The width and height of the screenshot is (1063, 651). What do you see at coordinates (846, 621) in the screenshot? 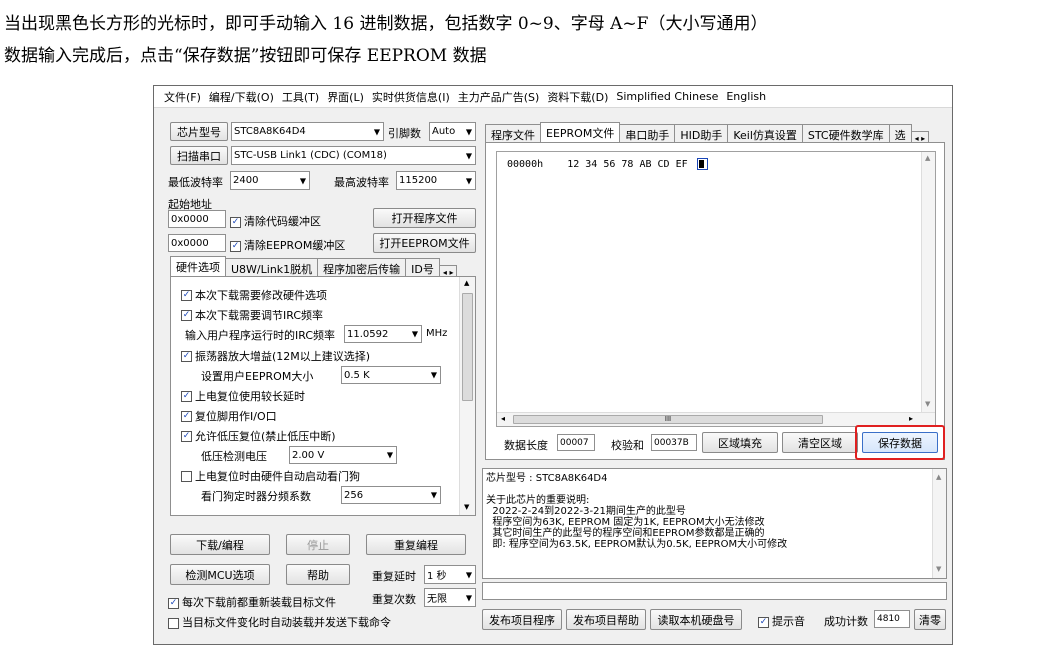
I see `success-count-label: 成功计数` at bounding box center [846, 621].